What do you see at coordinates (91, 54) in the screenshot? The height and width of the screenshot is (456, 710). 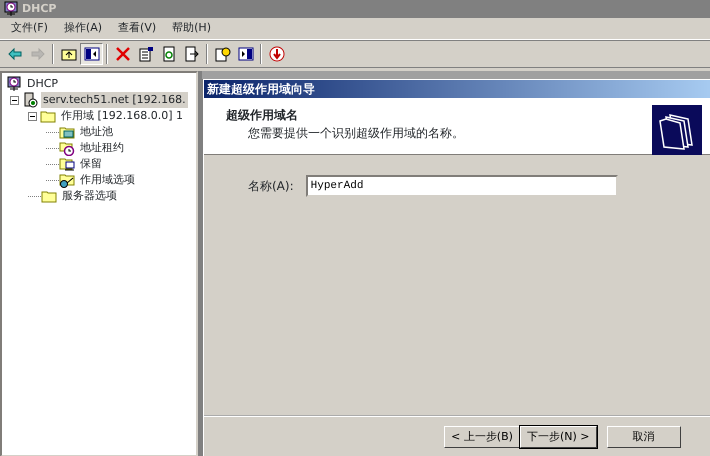 I see `console-tree-icon` at bounding box center [91, 54].